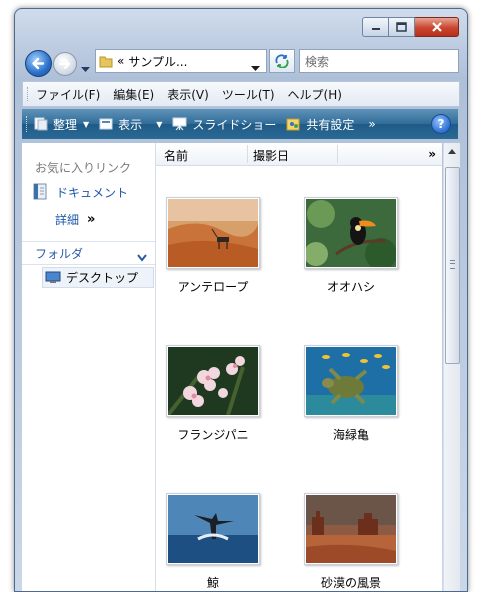 The height and width of the screenshot is (592, 485). I want to click on tree-item-desktop: デスクトップ, so click(98, 277).